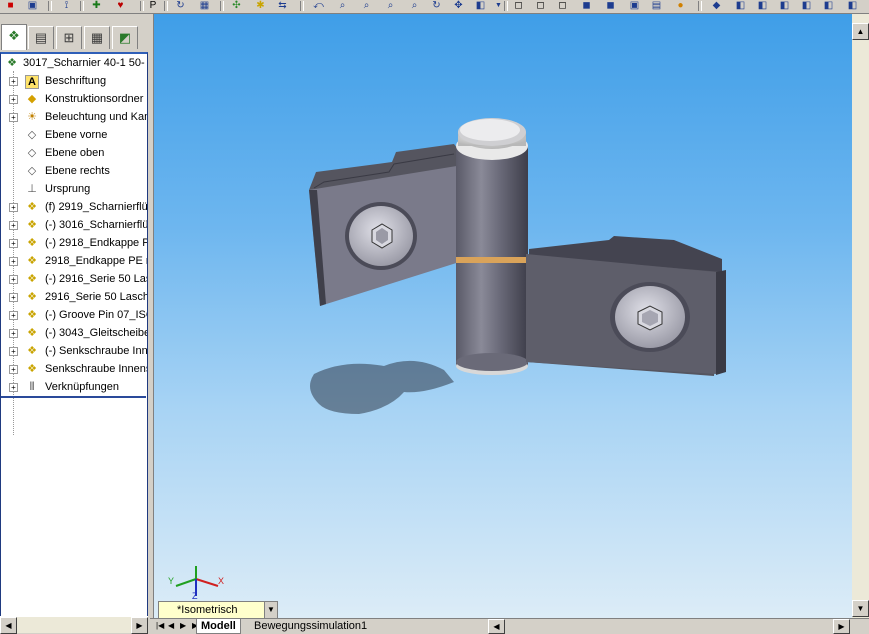 This screenshot has height=634, width=869. What do you see at coordinates (436, 5) in the screenshot?
I see `rotate-view-icon: ↻` at bounding box center [436, 5].